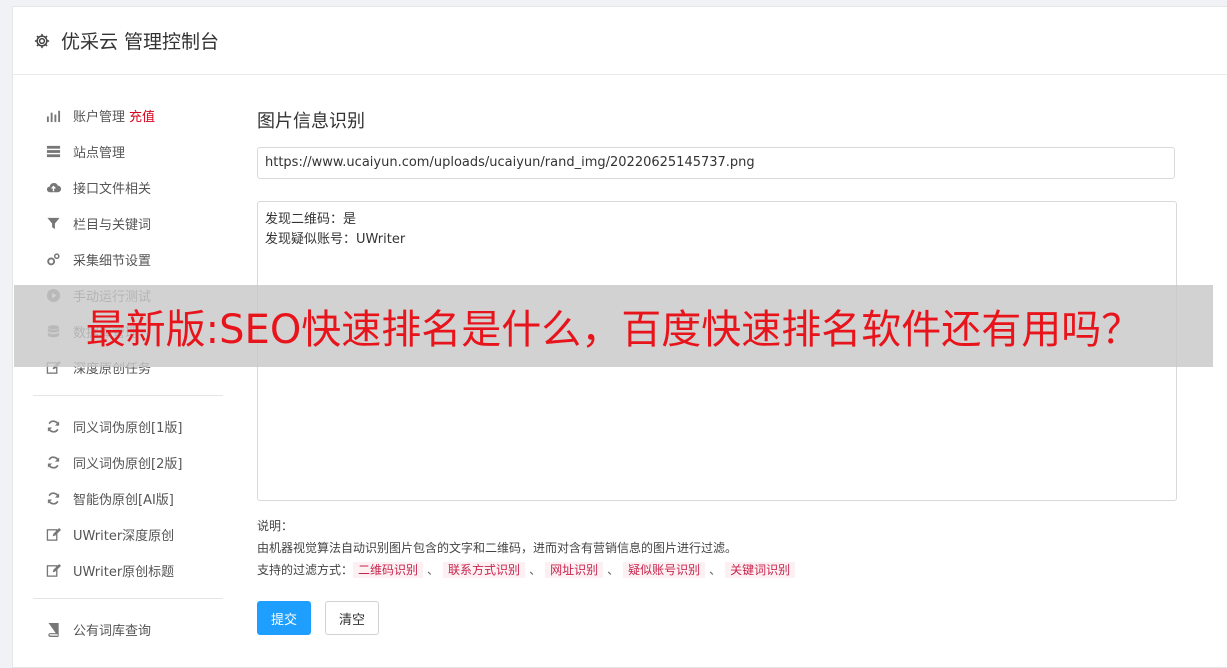 Image resolution: width=1227 pixels, height=668 pixels. What do you see at coordinates (613, 330) in the screenshot?
I see `overlay-text: 最新版:SEO快速排名是什么，百度快速排名软件还有用吗？` at bounding box center [613, 330].